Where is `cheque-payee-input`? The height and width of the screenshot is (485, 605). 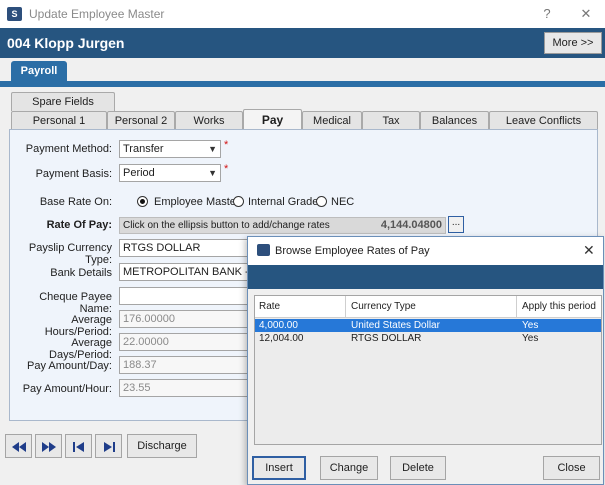
cheque-payee-input is located at coordinates (184, 296).